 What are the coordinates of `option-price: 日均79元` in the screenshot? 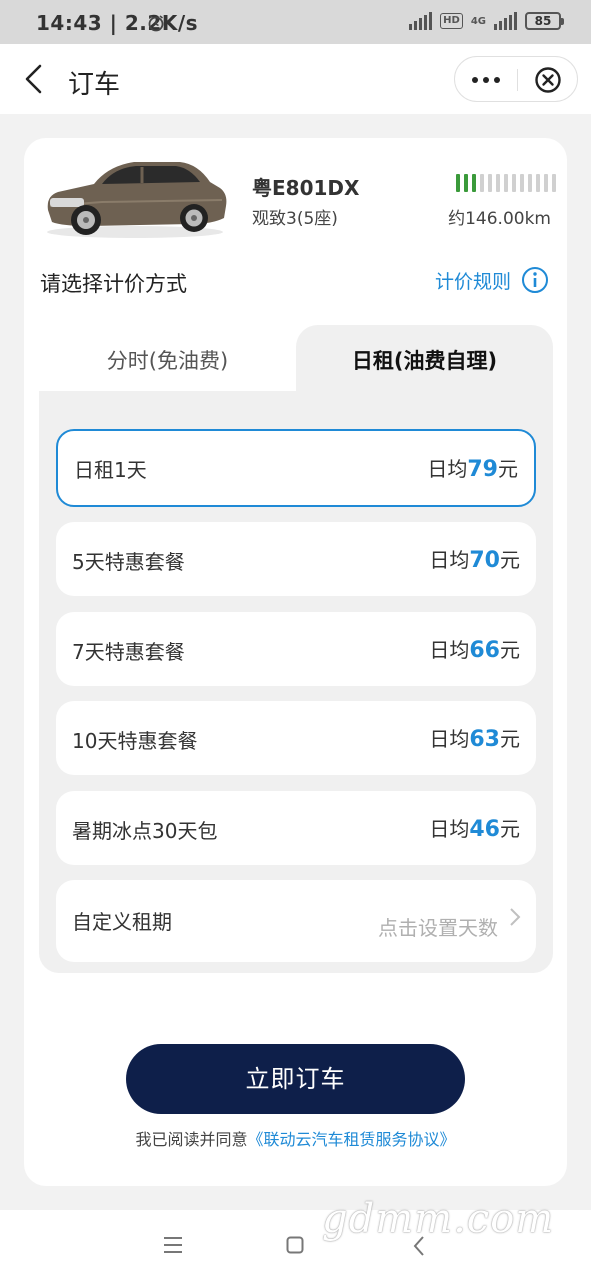 It's located at (472, 469).